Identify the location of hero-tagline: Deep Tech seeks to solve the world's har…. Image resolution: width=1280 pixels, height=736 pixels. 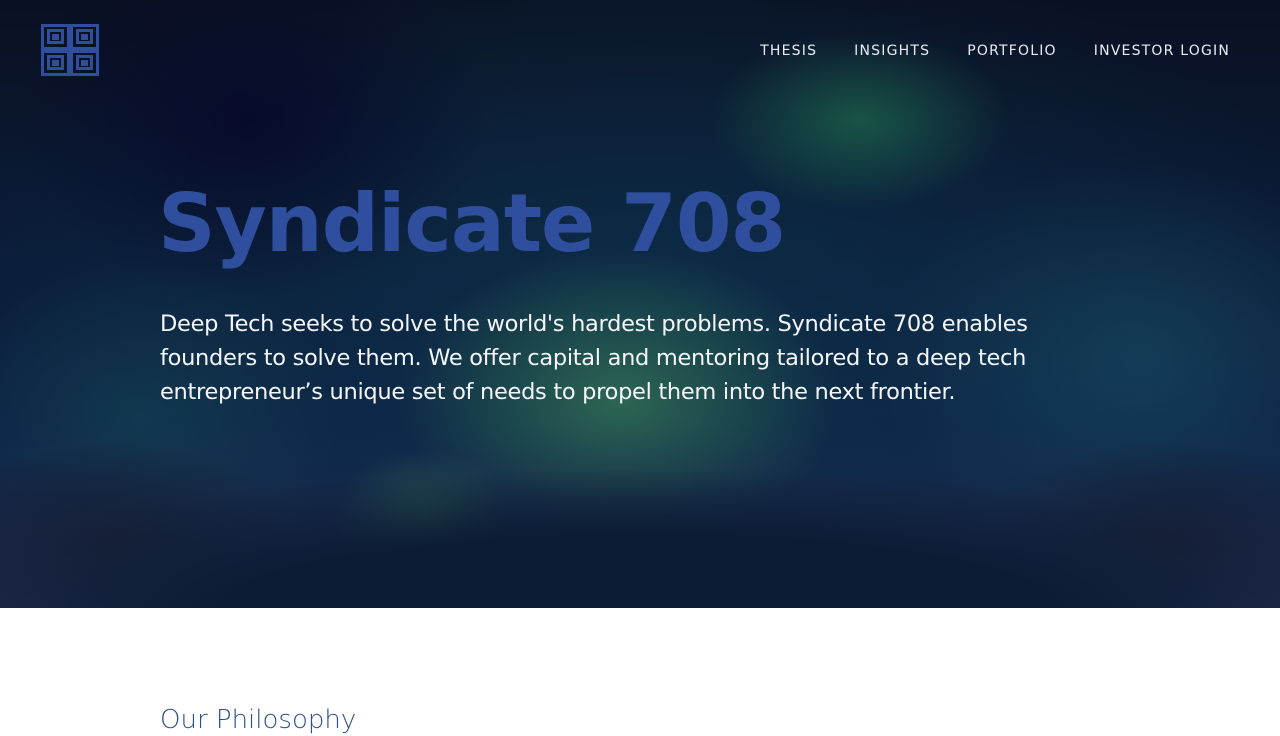
(594, 358).